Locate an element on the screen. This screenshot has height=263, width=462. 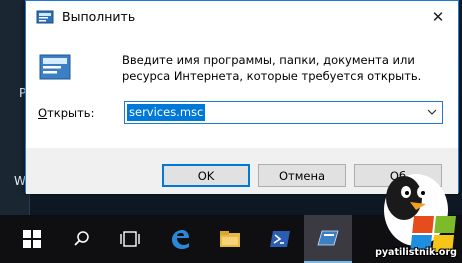
close-icon: ✕ is located at coordinates (438, 17).